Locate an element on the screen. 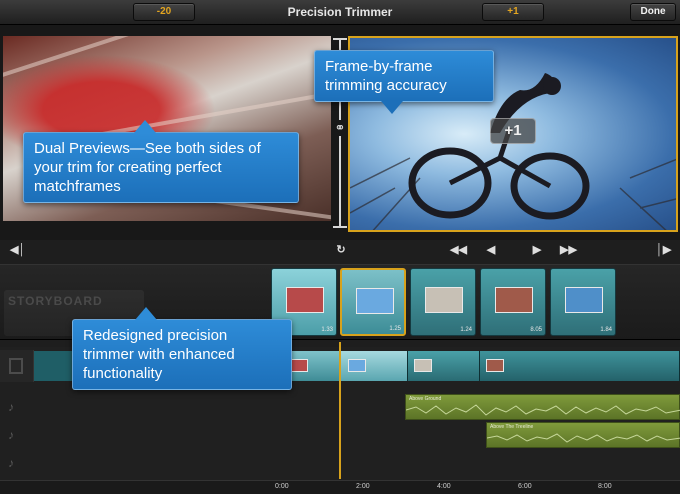 The image size is (680, 494). bike-frame-stripe is located at coordinates (122, 58).